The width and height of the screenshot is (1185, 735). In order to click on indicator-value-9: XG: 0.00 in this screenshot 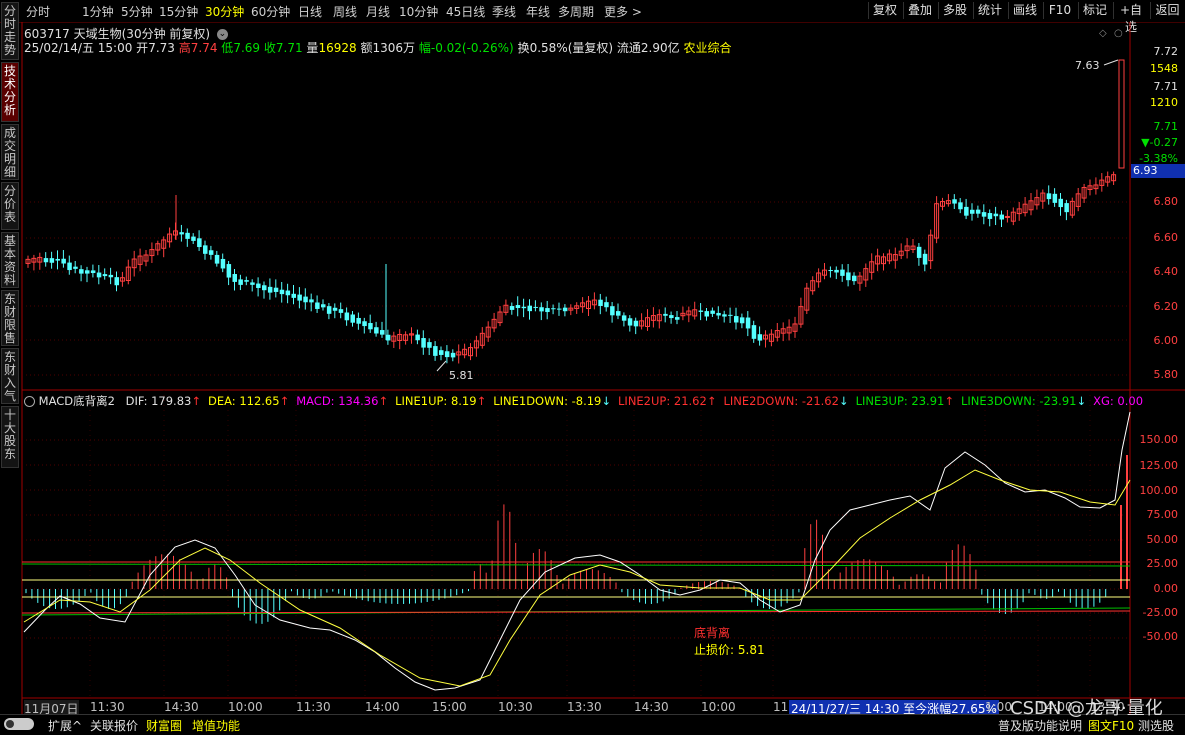, I will do `click(1118, 401)`.